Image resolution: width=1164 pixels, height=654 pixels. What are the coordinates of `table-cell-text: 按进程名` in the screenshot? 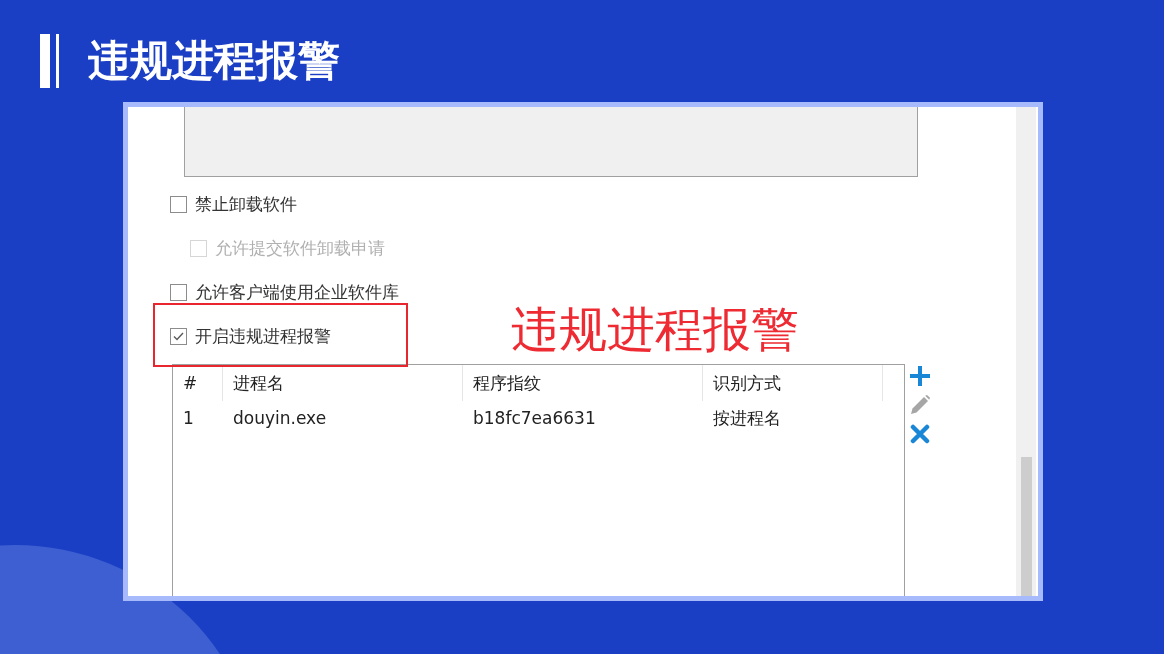 It's located at (747, 418).